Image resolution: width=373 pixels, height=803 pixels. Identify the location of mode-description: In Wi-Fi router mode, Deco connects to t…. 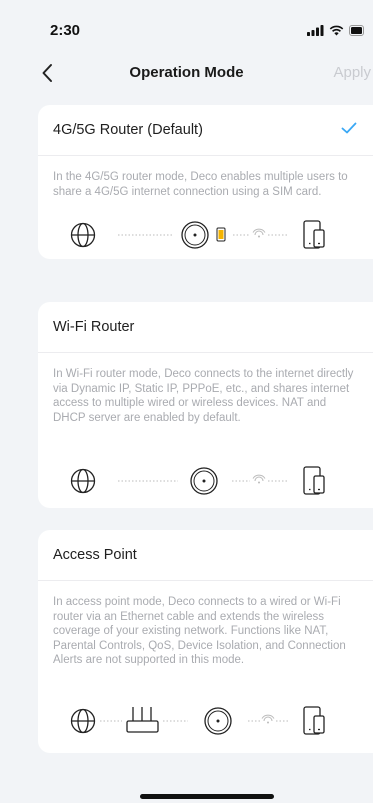
(203, 396).